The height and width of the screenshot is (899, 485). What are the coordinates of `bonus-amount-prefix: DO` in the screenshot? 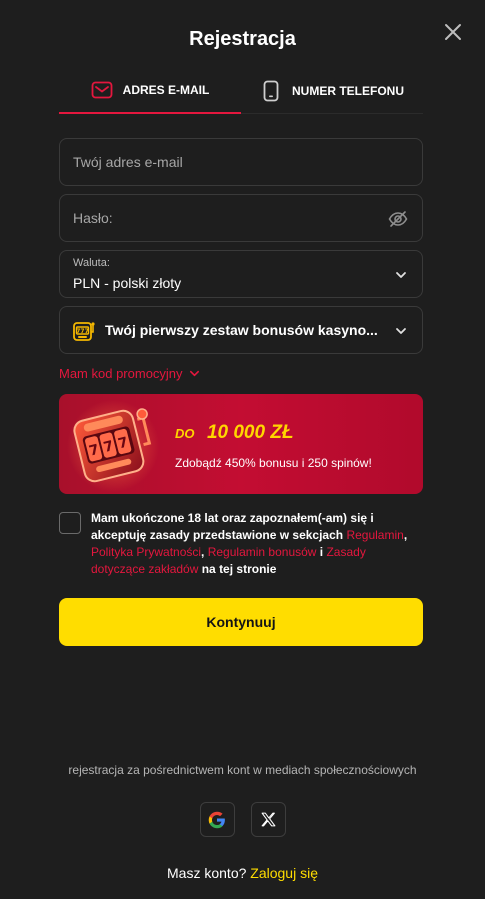 It's located at (185, 433).